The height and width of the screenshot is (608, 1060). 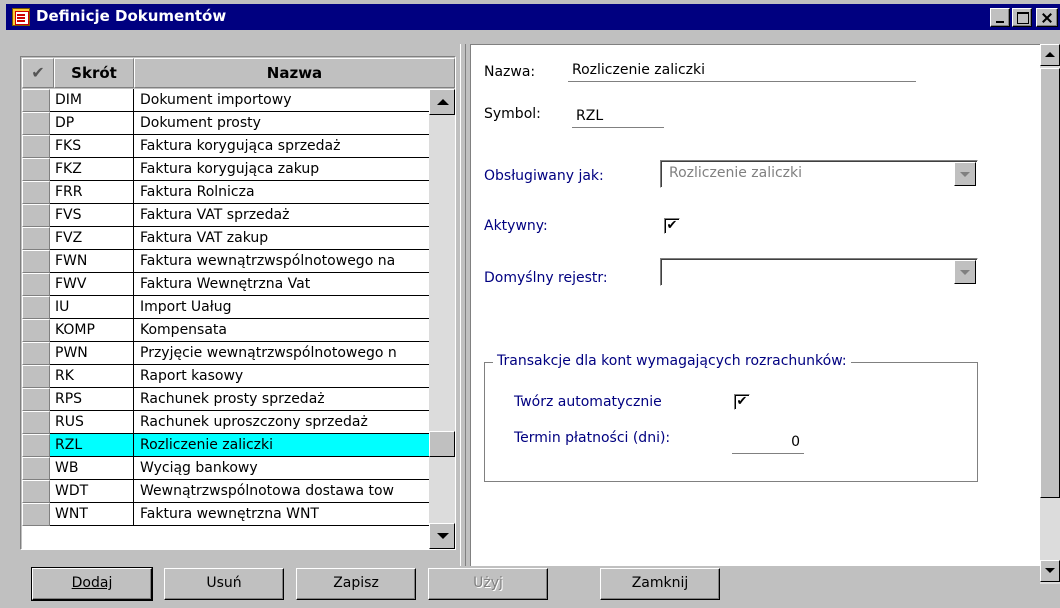 What do you see at coordinates (742, 402) in the screenshot?
I see `tworz-checkbox: ✔` at bounding box center [742, 402].